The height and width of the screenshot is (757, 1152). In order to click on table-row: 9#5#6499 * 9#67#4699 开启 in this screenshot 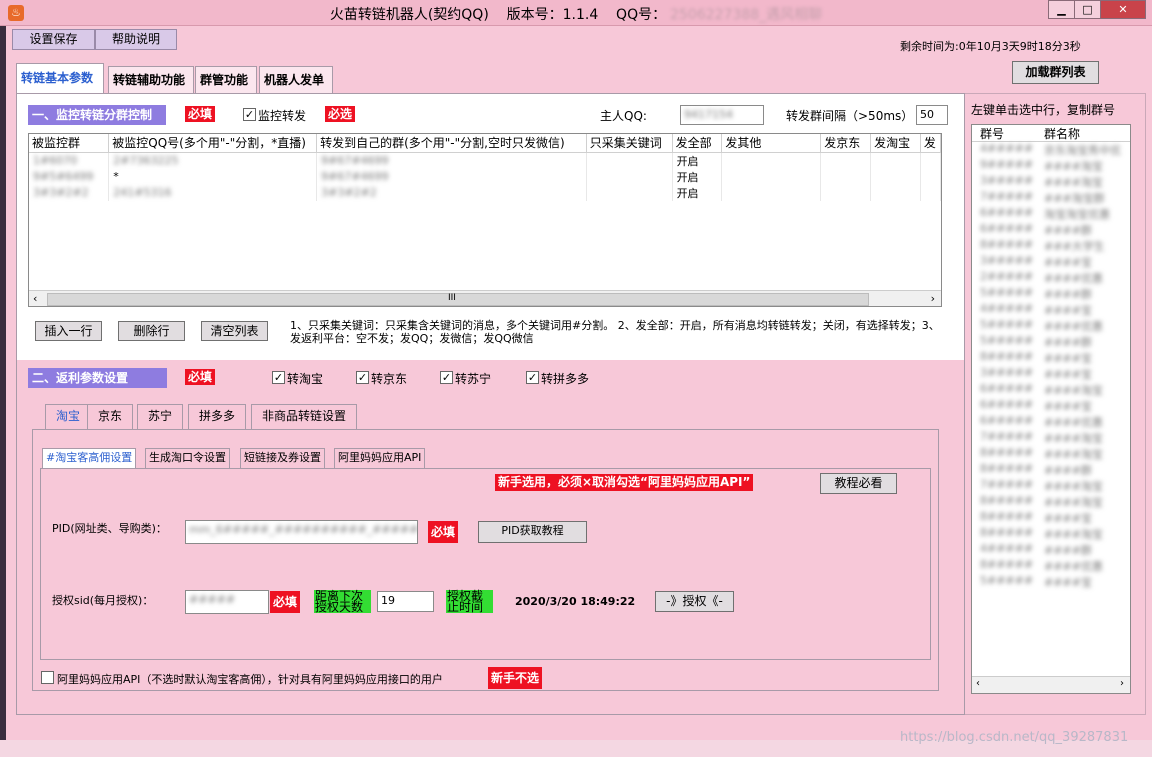, I will do `click(485, 176)`.